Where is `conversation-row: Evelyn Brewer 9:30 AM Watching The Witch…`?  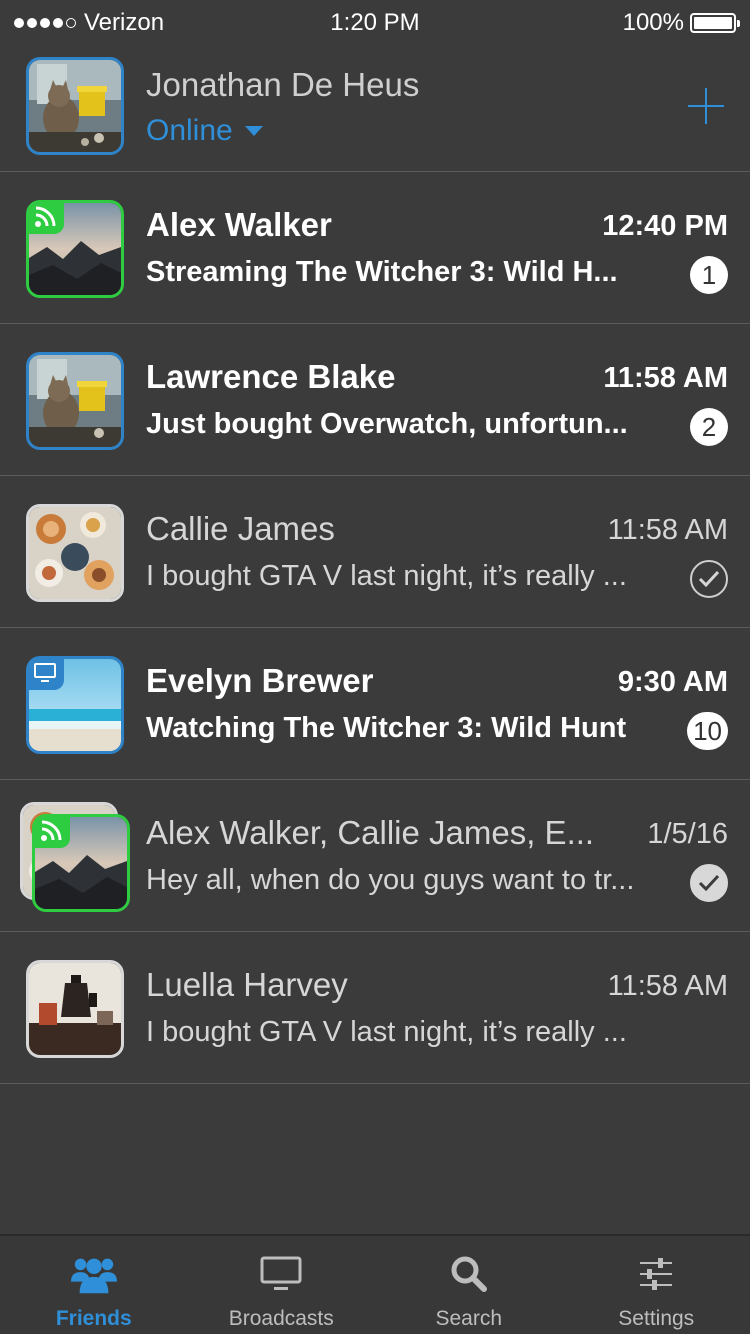
conversation-row: Evelyn Brewer 9:30 AM Watching The Witch… is located at coordinates (375, 704).